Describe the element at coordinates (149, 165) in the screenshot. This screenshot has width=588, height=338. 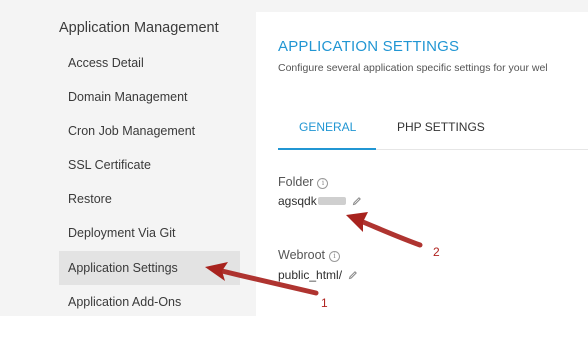
I see `sidebar-item-ssl-certificate: SSL Certificate` at that location.